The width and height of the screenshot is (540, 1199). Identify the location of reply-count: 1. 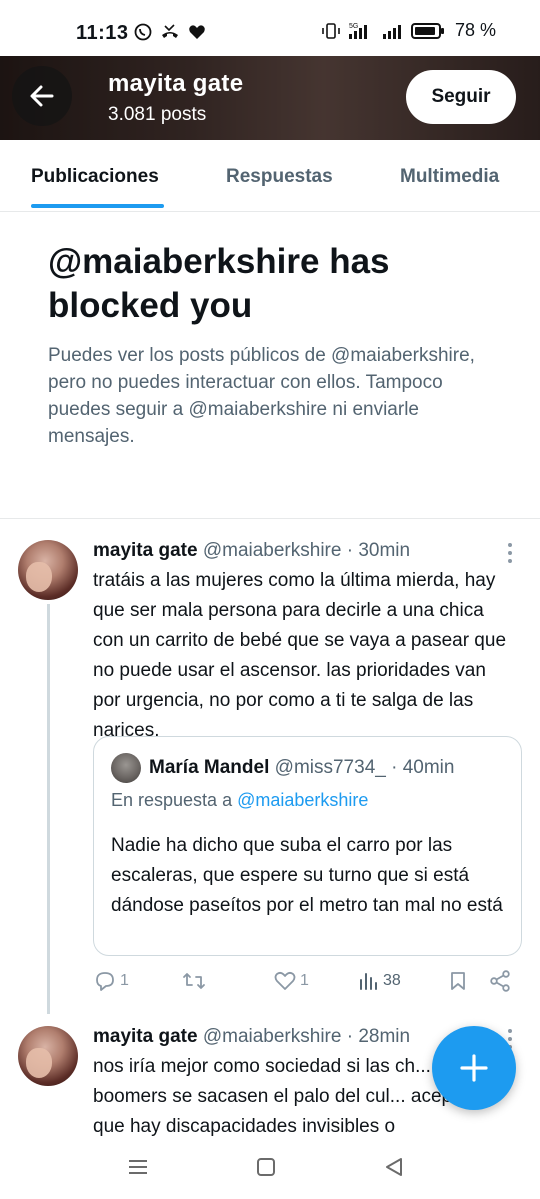
(124, 980).